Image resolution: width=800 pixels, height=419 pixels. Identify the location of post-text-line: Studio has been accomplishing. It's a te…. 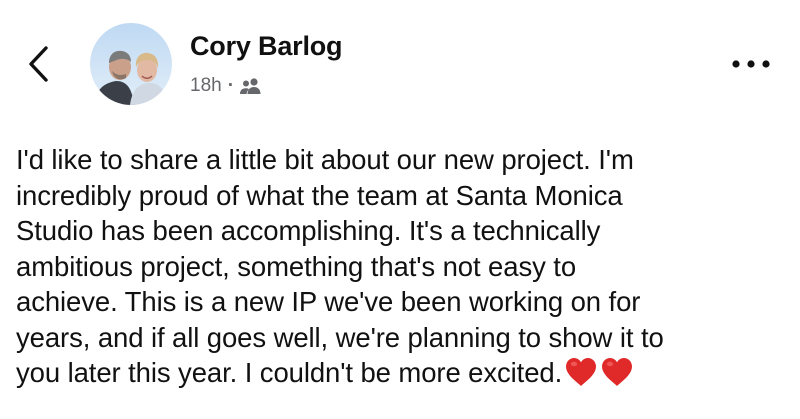
(308, 230).